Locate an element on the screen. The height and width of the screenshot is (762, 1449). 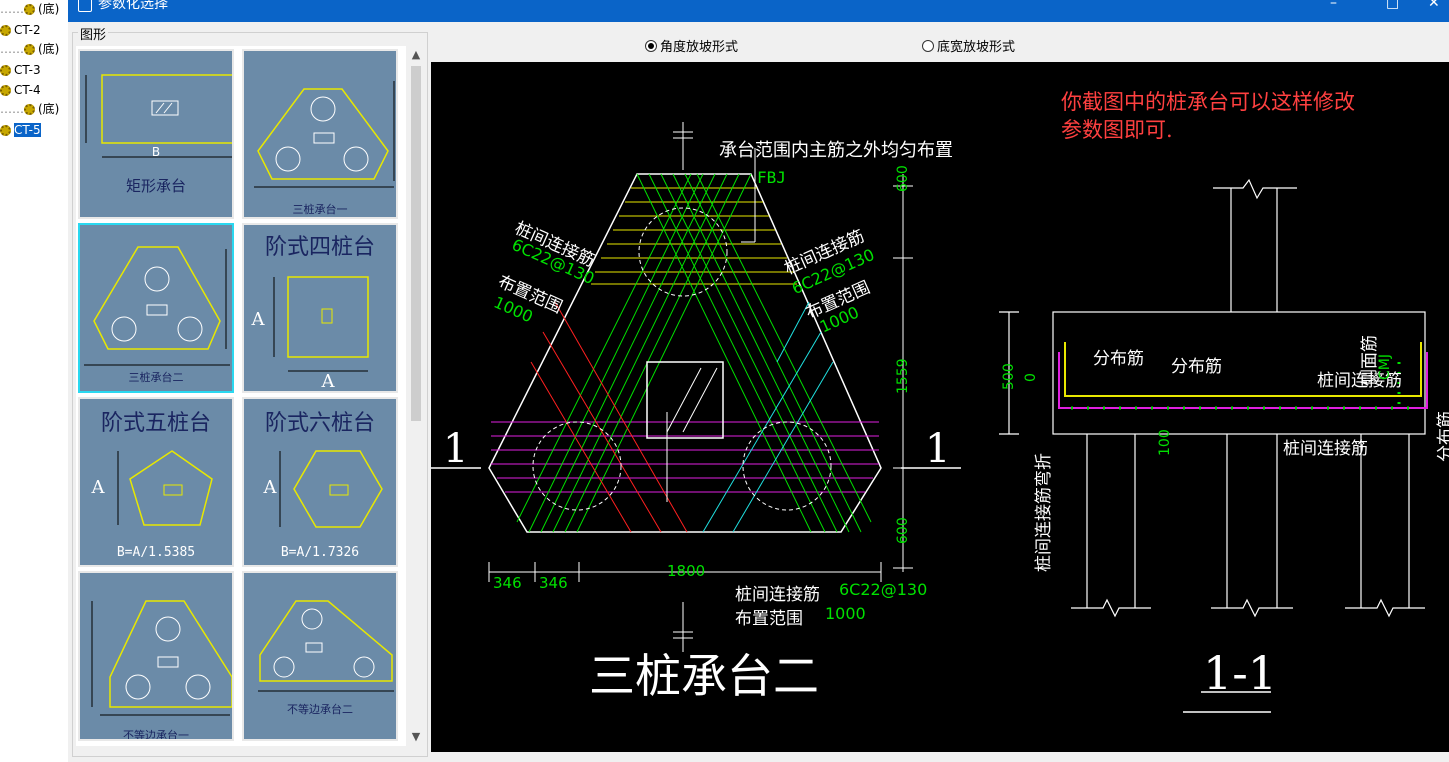
section-left-vertical: 桩间连接筋弯折 is located at coordinates (1044, 512).